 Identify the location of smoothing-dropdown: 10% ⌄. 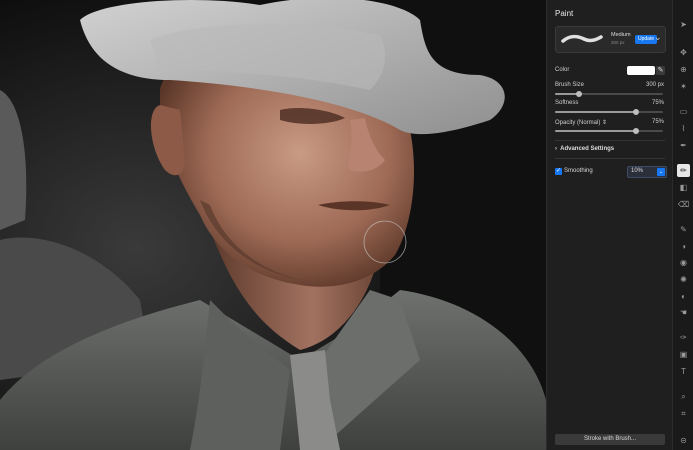
(647, 172).